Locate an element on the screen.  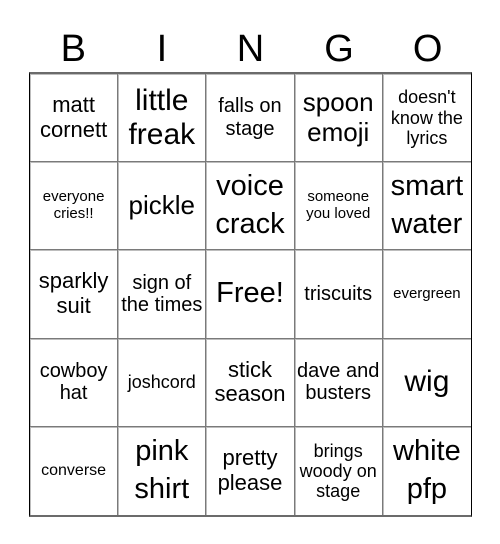
cell-text: smart water is located at coordinates (427, 205).